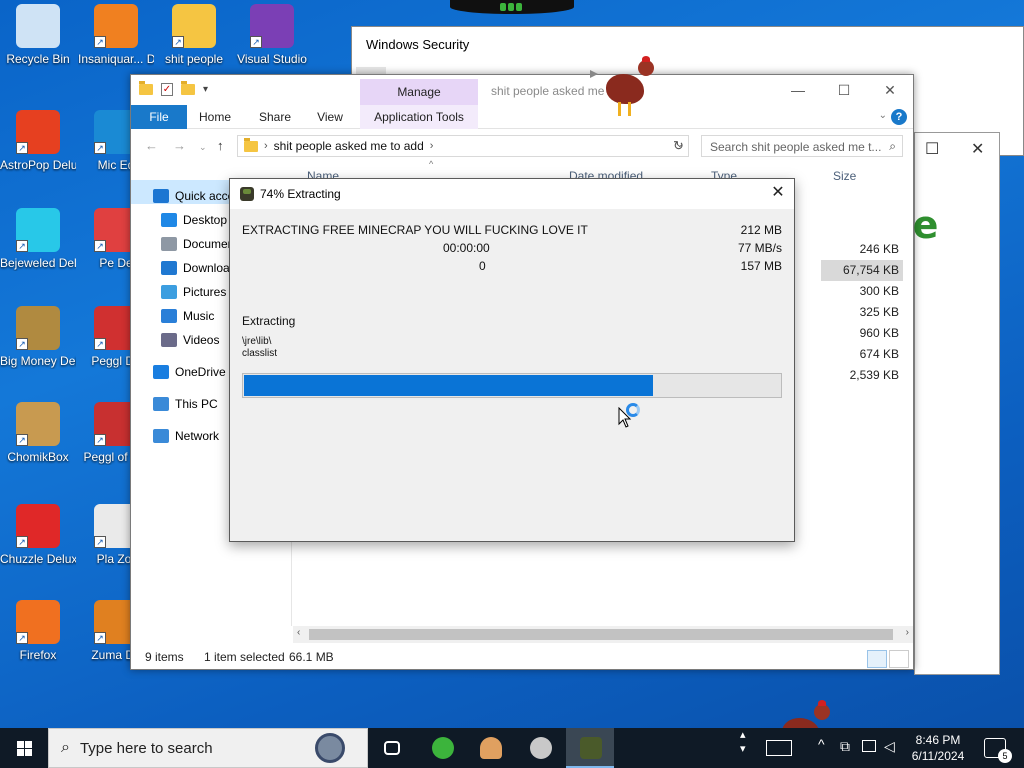 This screenshot has width=1024, height=768. What do you see at coordinates (159, 117) in the screenshot?
I see `tab-file: File` at bounding box center [159, 117].